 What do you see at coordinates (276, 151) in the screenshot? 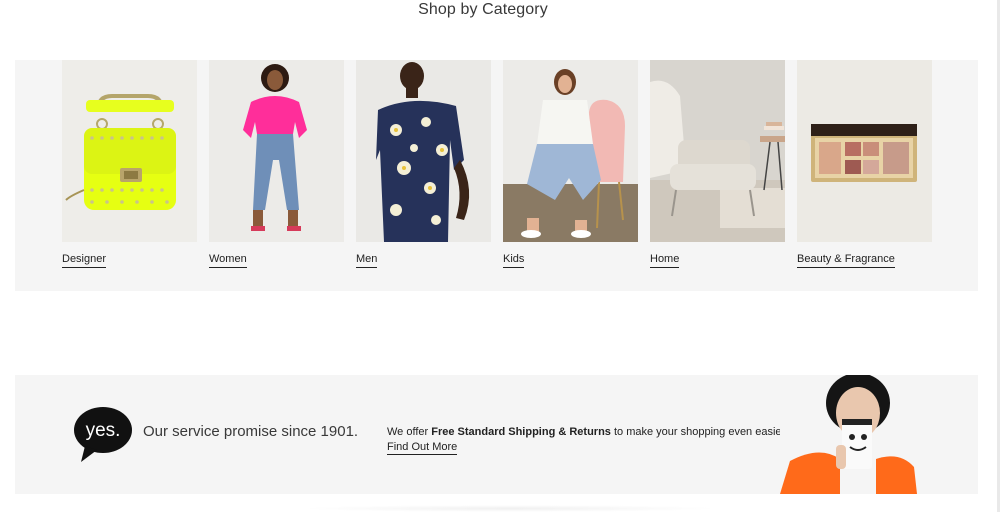
I see `women-model-image` at bounding box center [276, 151].